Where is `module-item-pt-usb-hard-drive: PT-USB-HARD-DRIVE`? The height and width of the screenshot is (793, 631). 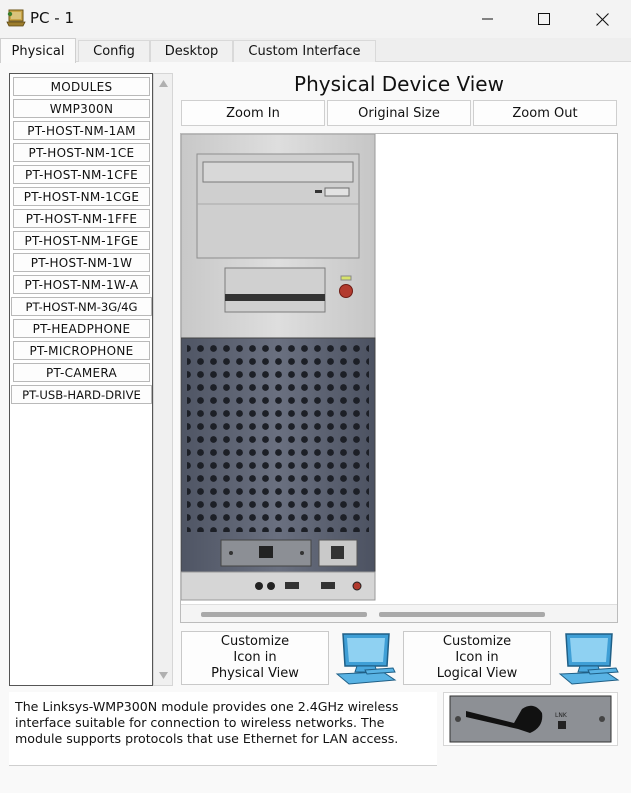
module-item-pt-usb-hard-drive: PT-USB-HARD-DRIVE is located at coordinates (81, 394).